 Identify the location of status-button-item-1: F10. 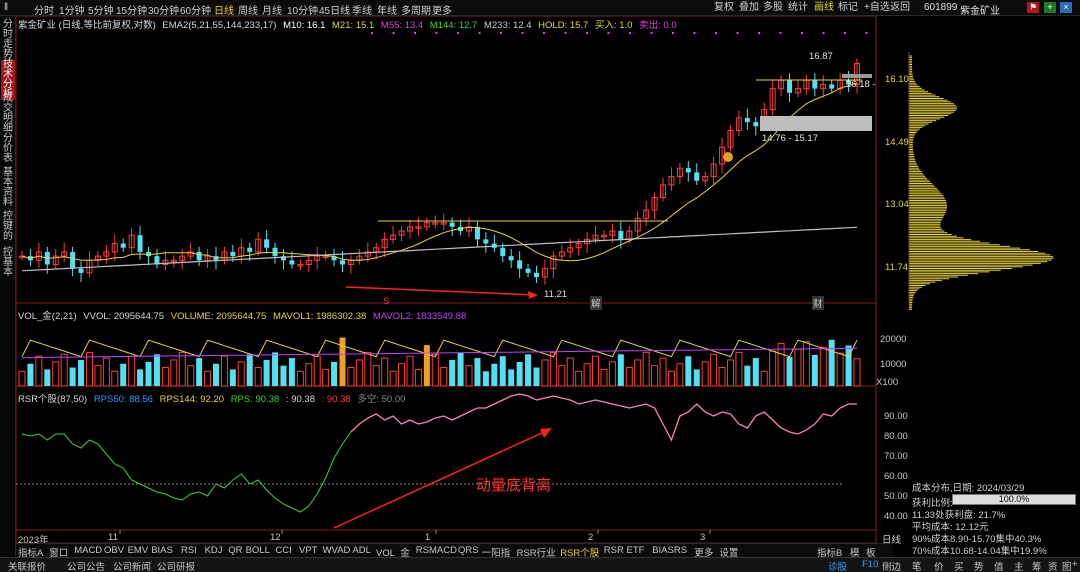
(870, 564).